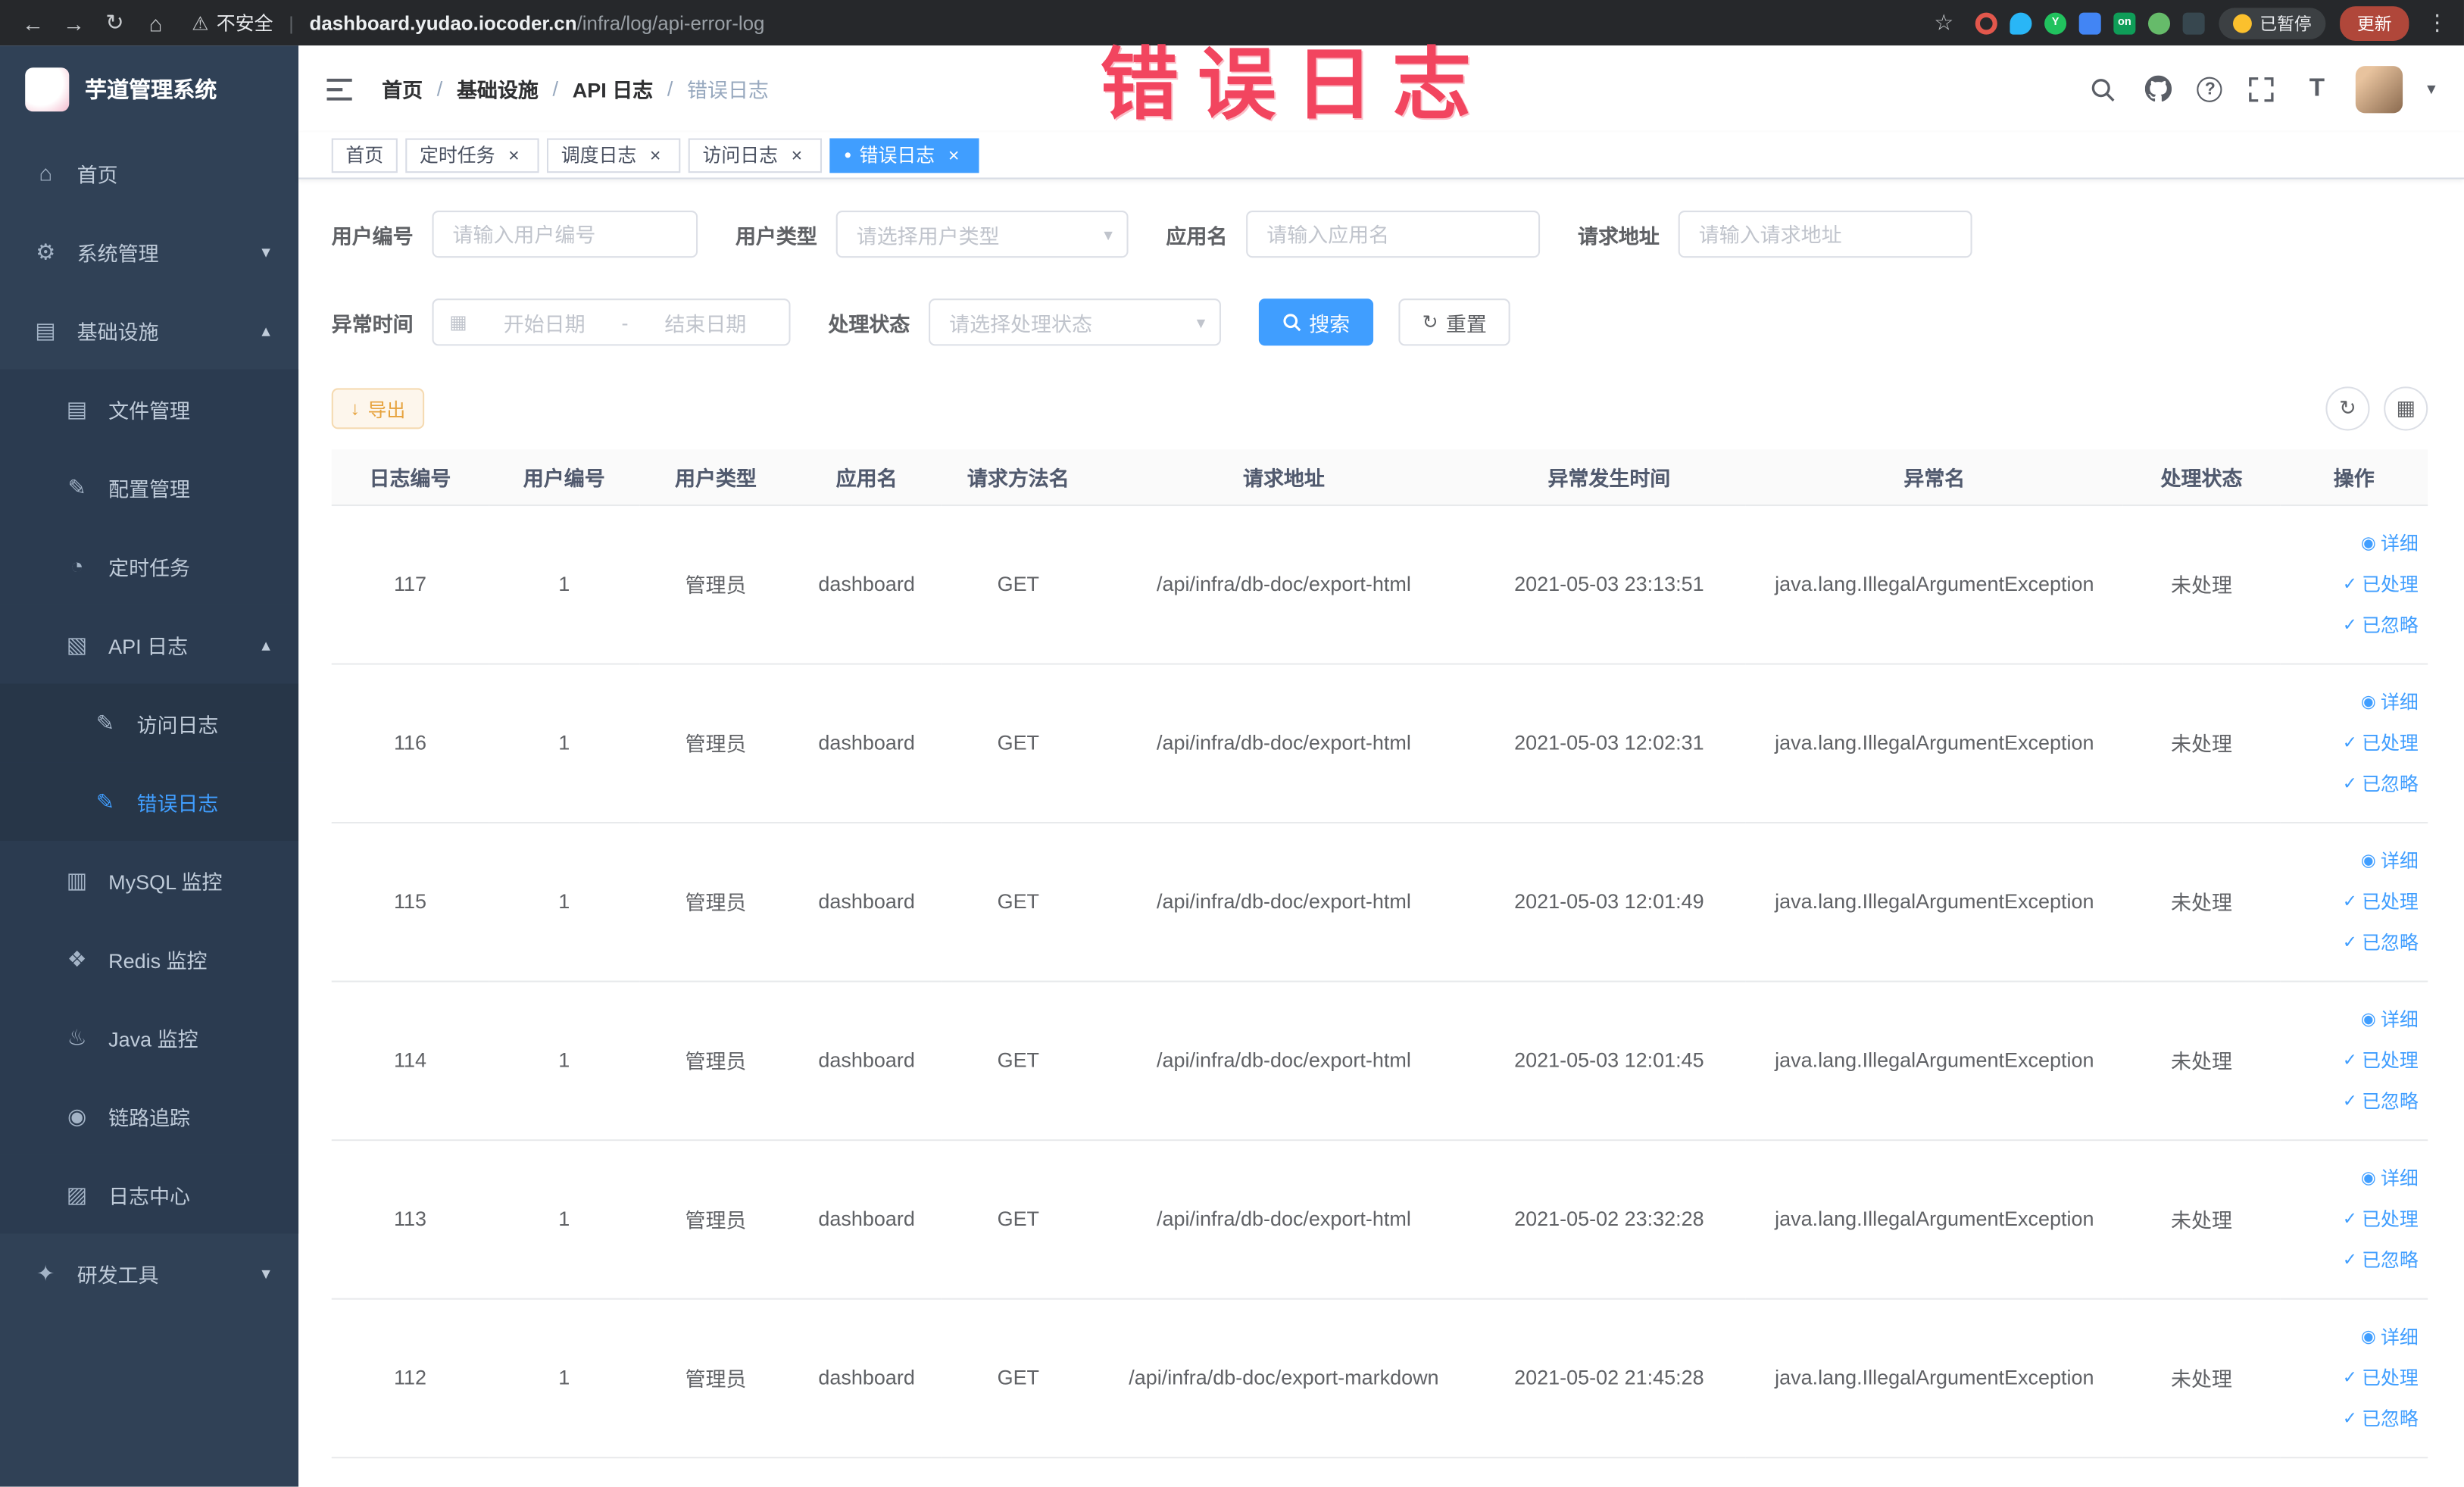 The image size is (2464, 1487). Describe the element at coordinates (149, 1037) in the screenshot. I see `sidebar-item-java-monitor: ♨ Java 监控` at that location.